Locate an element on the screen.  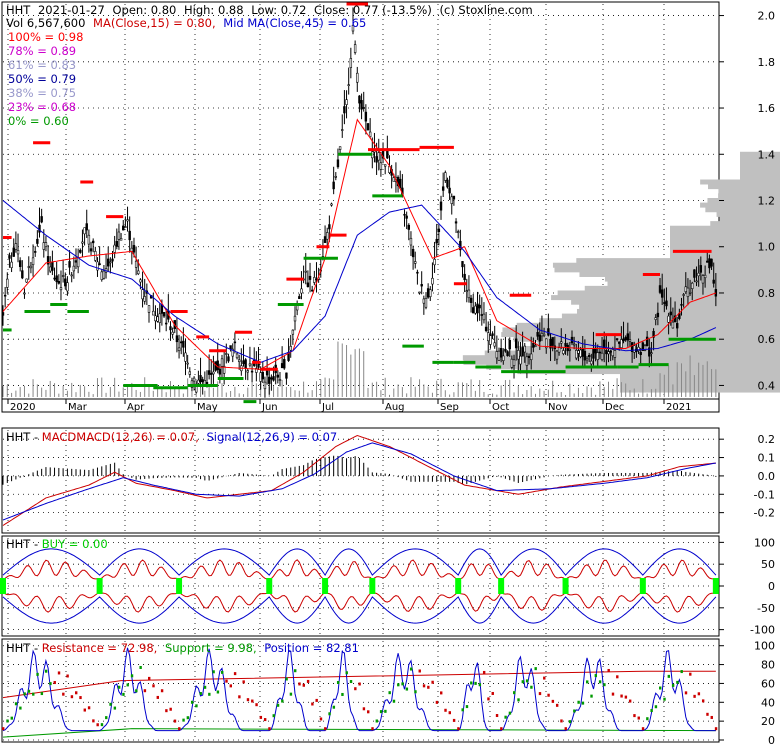
x-tick-label: May is located at coordinates (207, 407).